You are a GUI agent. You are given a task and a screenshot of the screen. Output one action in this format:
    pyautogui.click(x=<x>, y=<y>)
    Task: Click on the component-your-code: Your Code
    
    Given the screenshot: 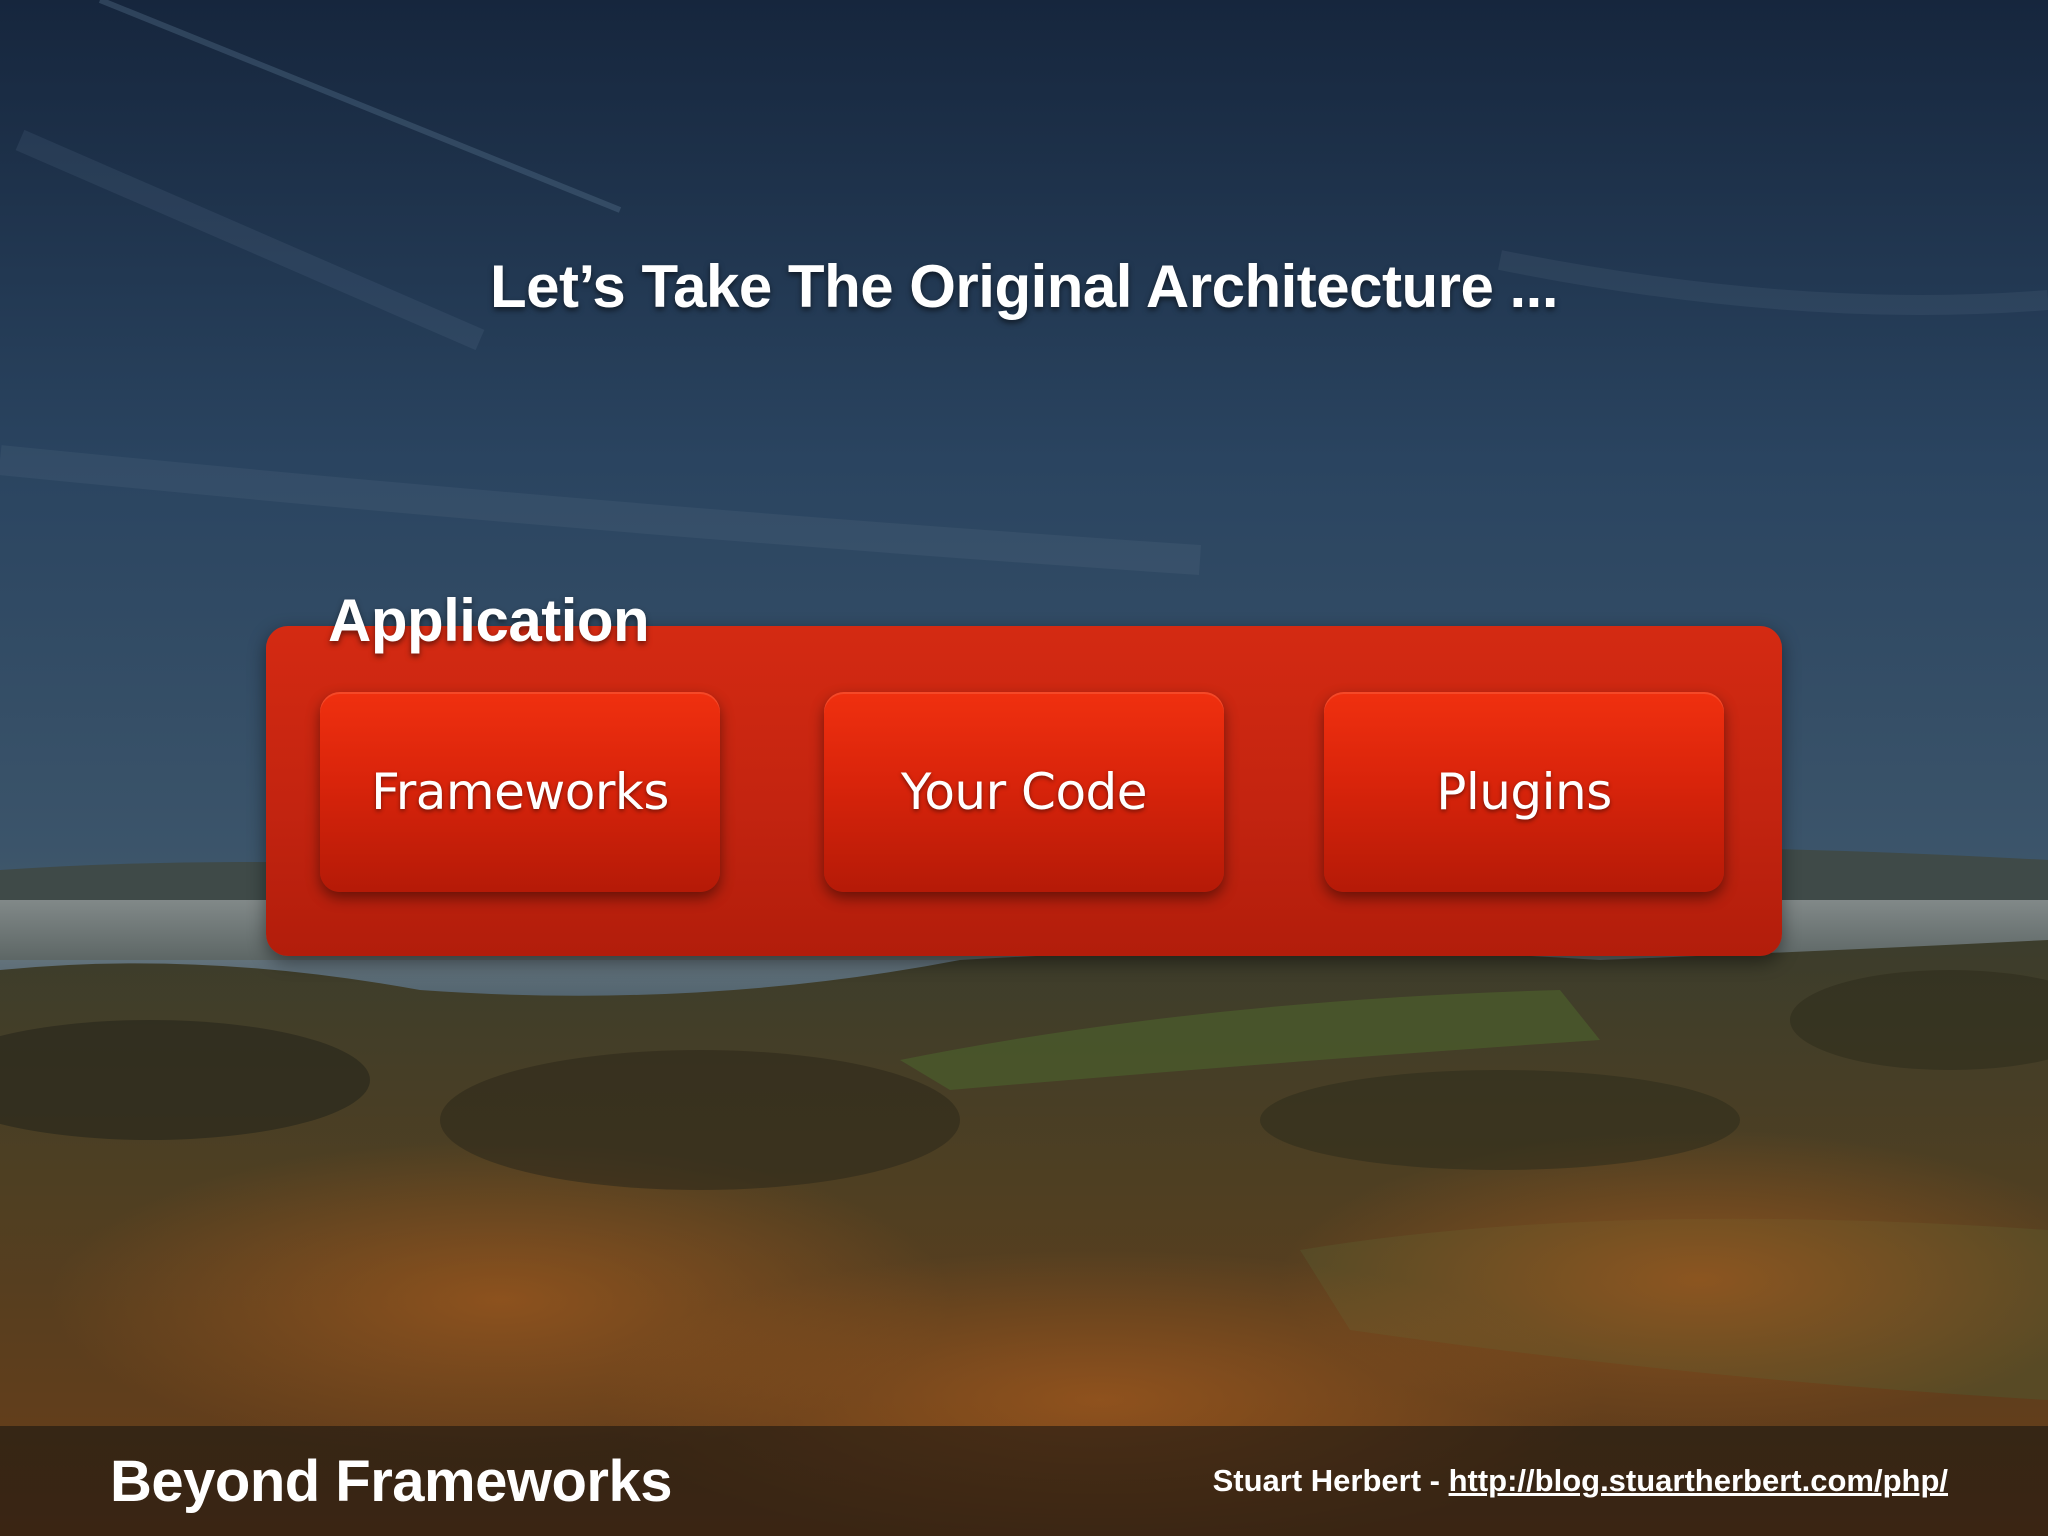 What is the action you would take?
    pyautogui.click(x=1024, y=792)
    